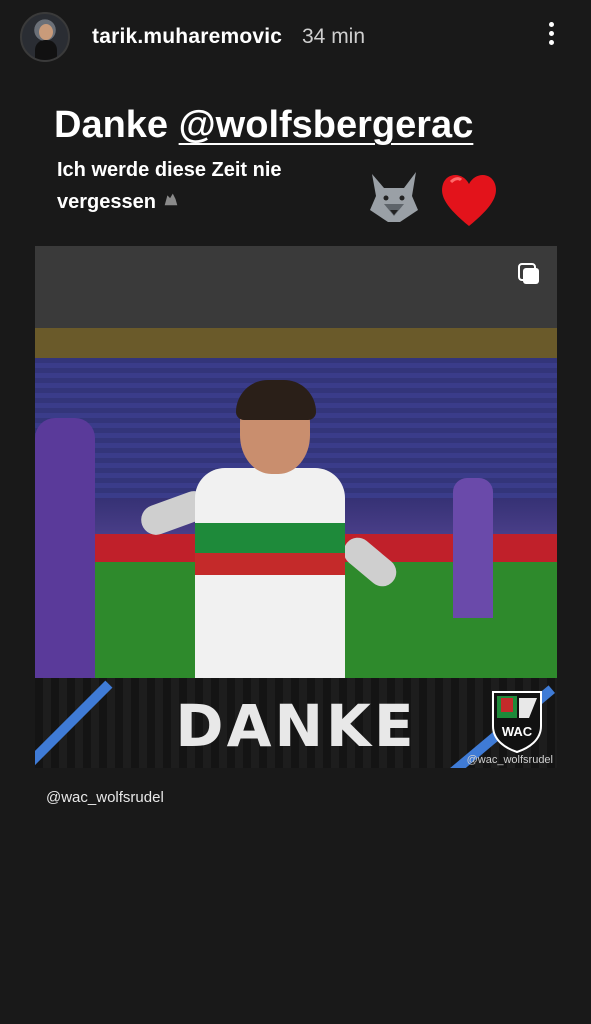 Image resolution: width=591 pixels, height=1024 pixels. What do you see at coordinates (517, 731) in the screenshot?
I see `logo-text: WAC` at bounding box center [517, 731].